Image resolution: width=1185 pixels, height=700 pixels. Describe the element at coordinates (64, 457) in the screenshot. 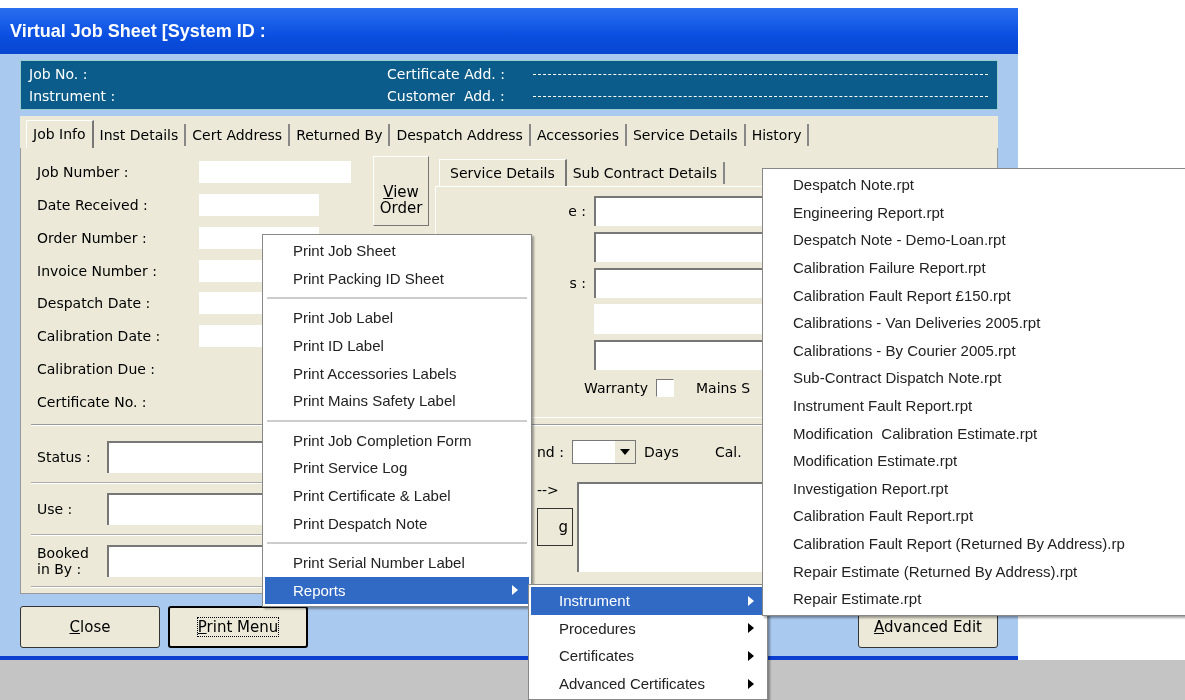

I see `field-label: Status :` at that location.